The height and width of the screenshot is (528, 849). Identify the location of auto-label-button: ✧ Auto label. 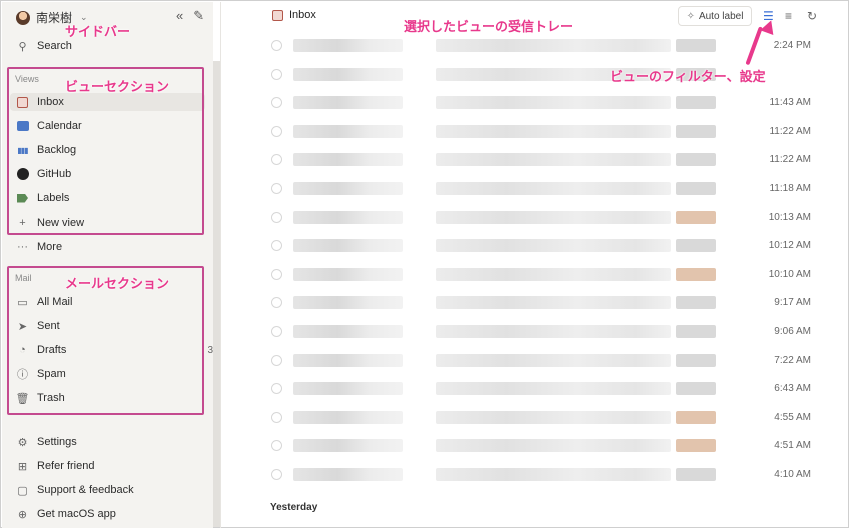
(715, 16).